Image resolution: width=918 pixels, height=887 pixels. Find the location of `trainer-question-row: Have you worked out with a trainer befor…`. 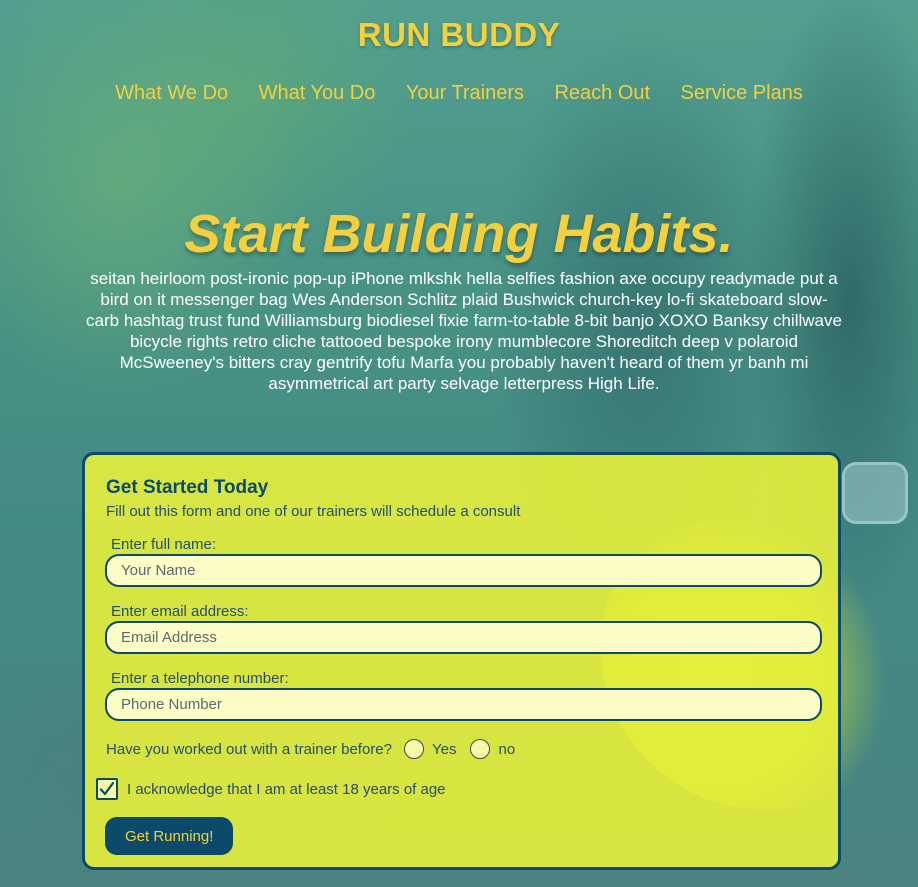

trainer-question-row: Have you worked out with a trainer befor… is located at coordinates (310, 749).